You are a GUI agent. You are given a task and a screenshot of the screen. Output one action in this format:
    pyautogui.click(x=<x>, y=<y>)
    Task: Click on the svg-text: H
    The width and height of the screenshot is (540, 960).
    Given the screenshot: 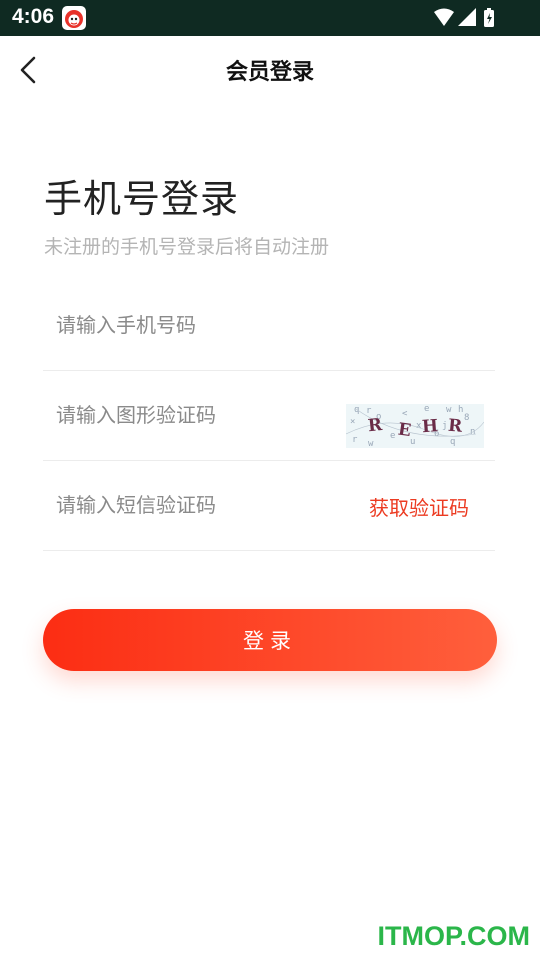 What is the action you would take?
    pyautogui.click(x=429, y=426)
    